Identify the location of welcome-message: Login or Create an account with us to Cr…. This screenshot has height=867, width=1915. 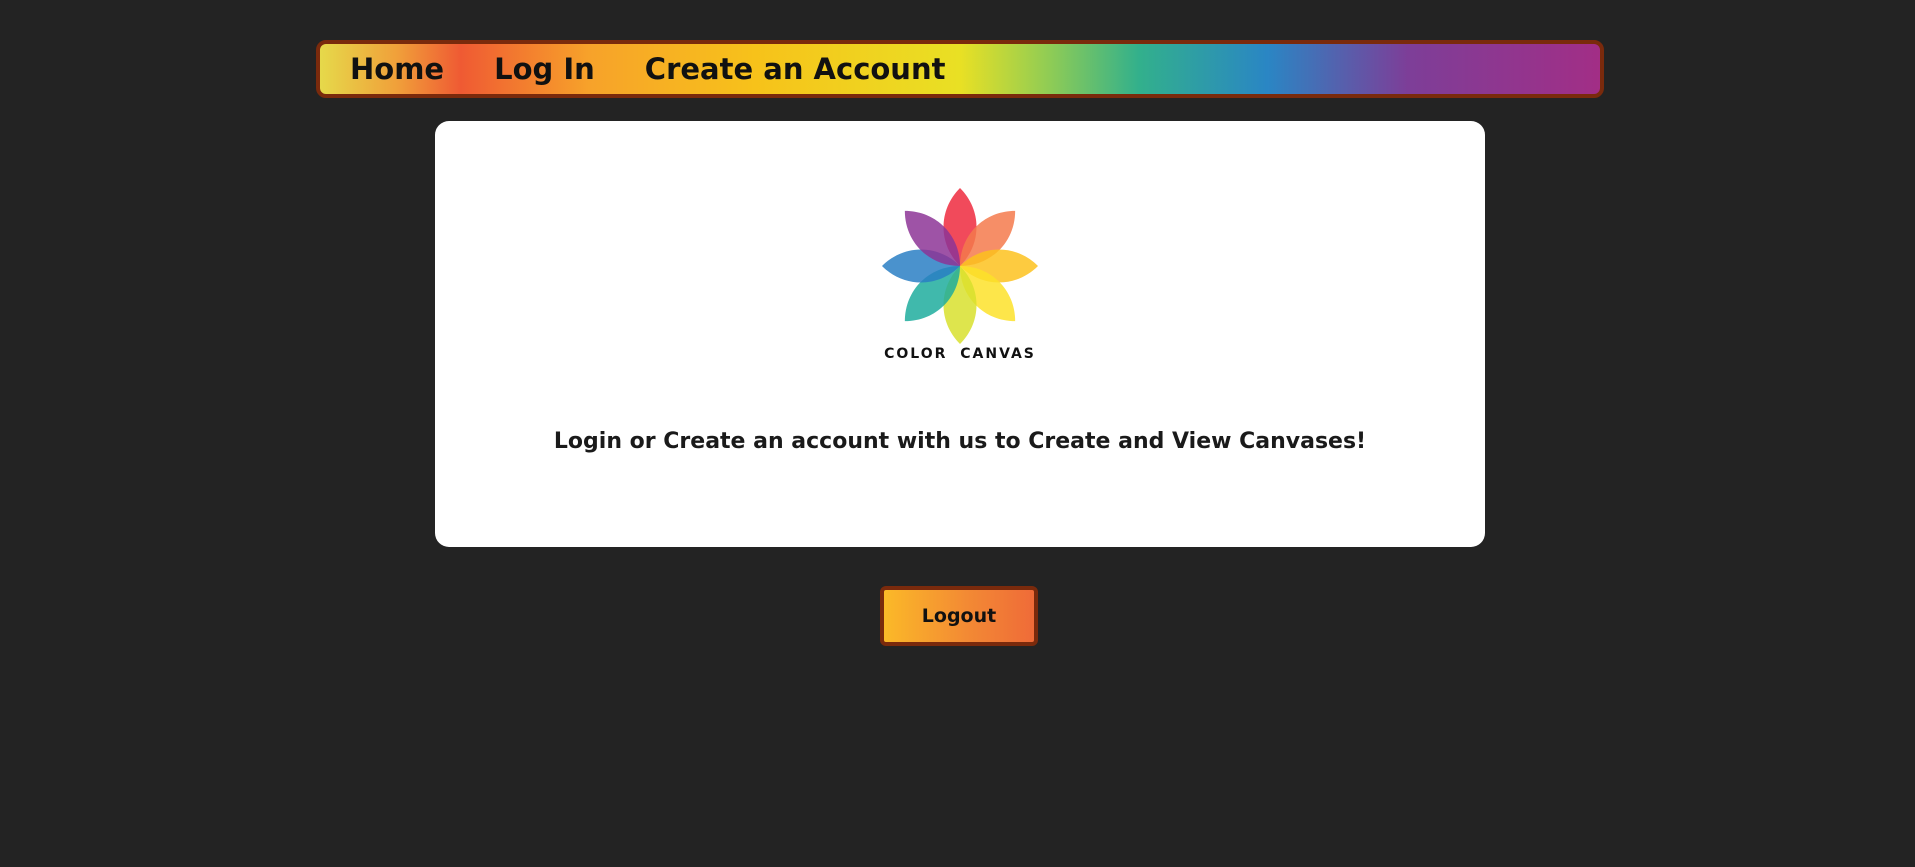
(960, 441).